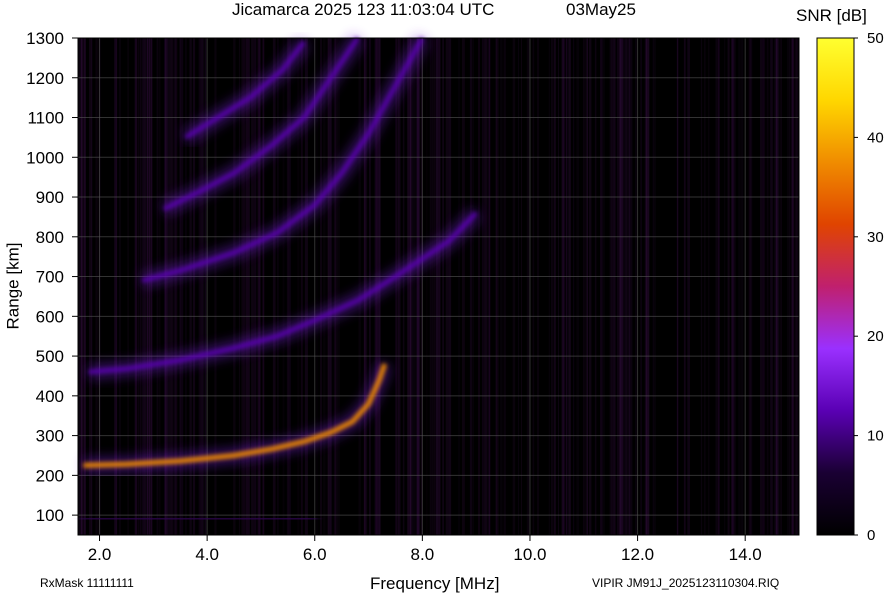  I want to click on y-tick-label: 100, so click(50, 515).